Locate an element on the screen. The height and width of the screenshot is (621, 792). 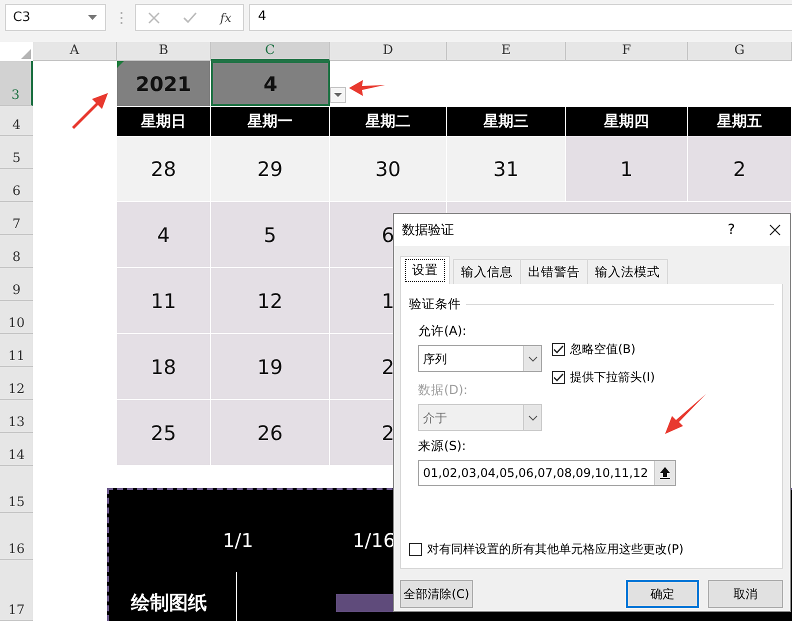
year-cell: 2021 is located at coordinates (164, 83).